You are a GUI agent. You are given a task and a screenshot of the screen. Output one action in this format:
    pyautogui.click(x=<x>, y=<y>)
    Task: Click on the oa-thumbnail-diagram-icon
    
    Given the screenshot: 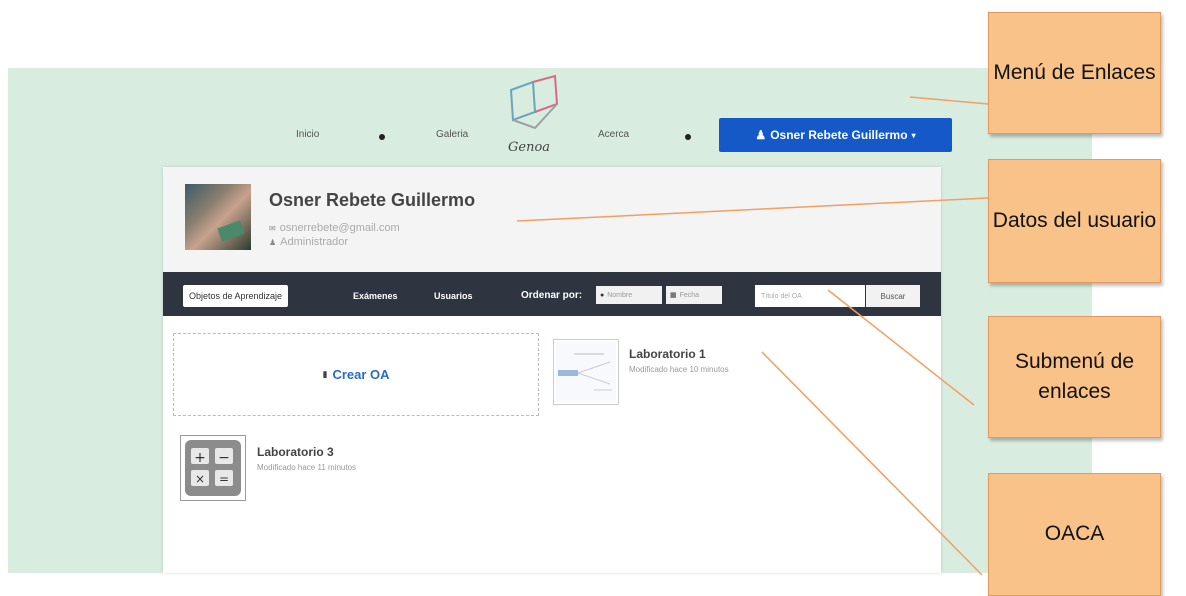 What is the action you would take?
    pyautogui.click(x=586, y=372)
    